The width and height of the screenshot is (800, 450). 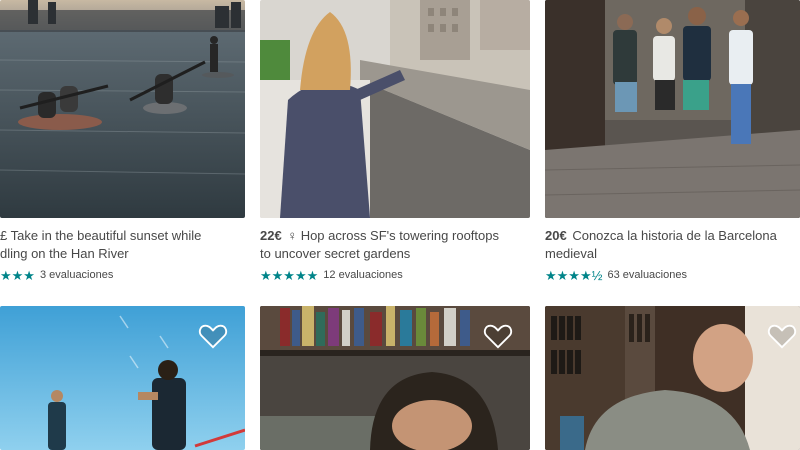 I want to click on listing-title-line1: £ Take in the beautiful sunset while, so click(x=122, y=236).